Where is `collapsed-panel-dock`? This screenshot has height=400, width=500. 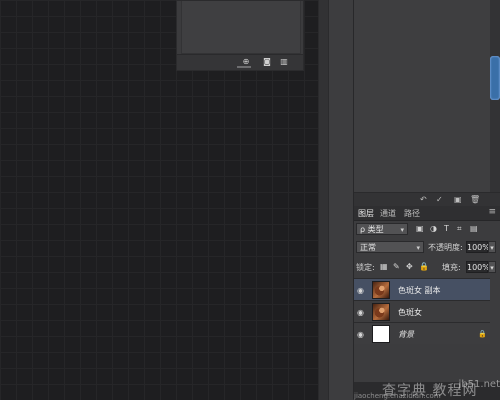
collapsed-panel-dock is located at coordinates (341, 200).